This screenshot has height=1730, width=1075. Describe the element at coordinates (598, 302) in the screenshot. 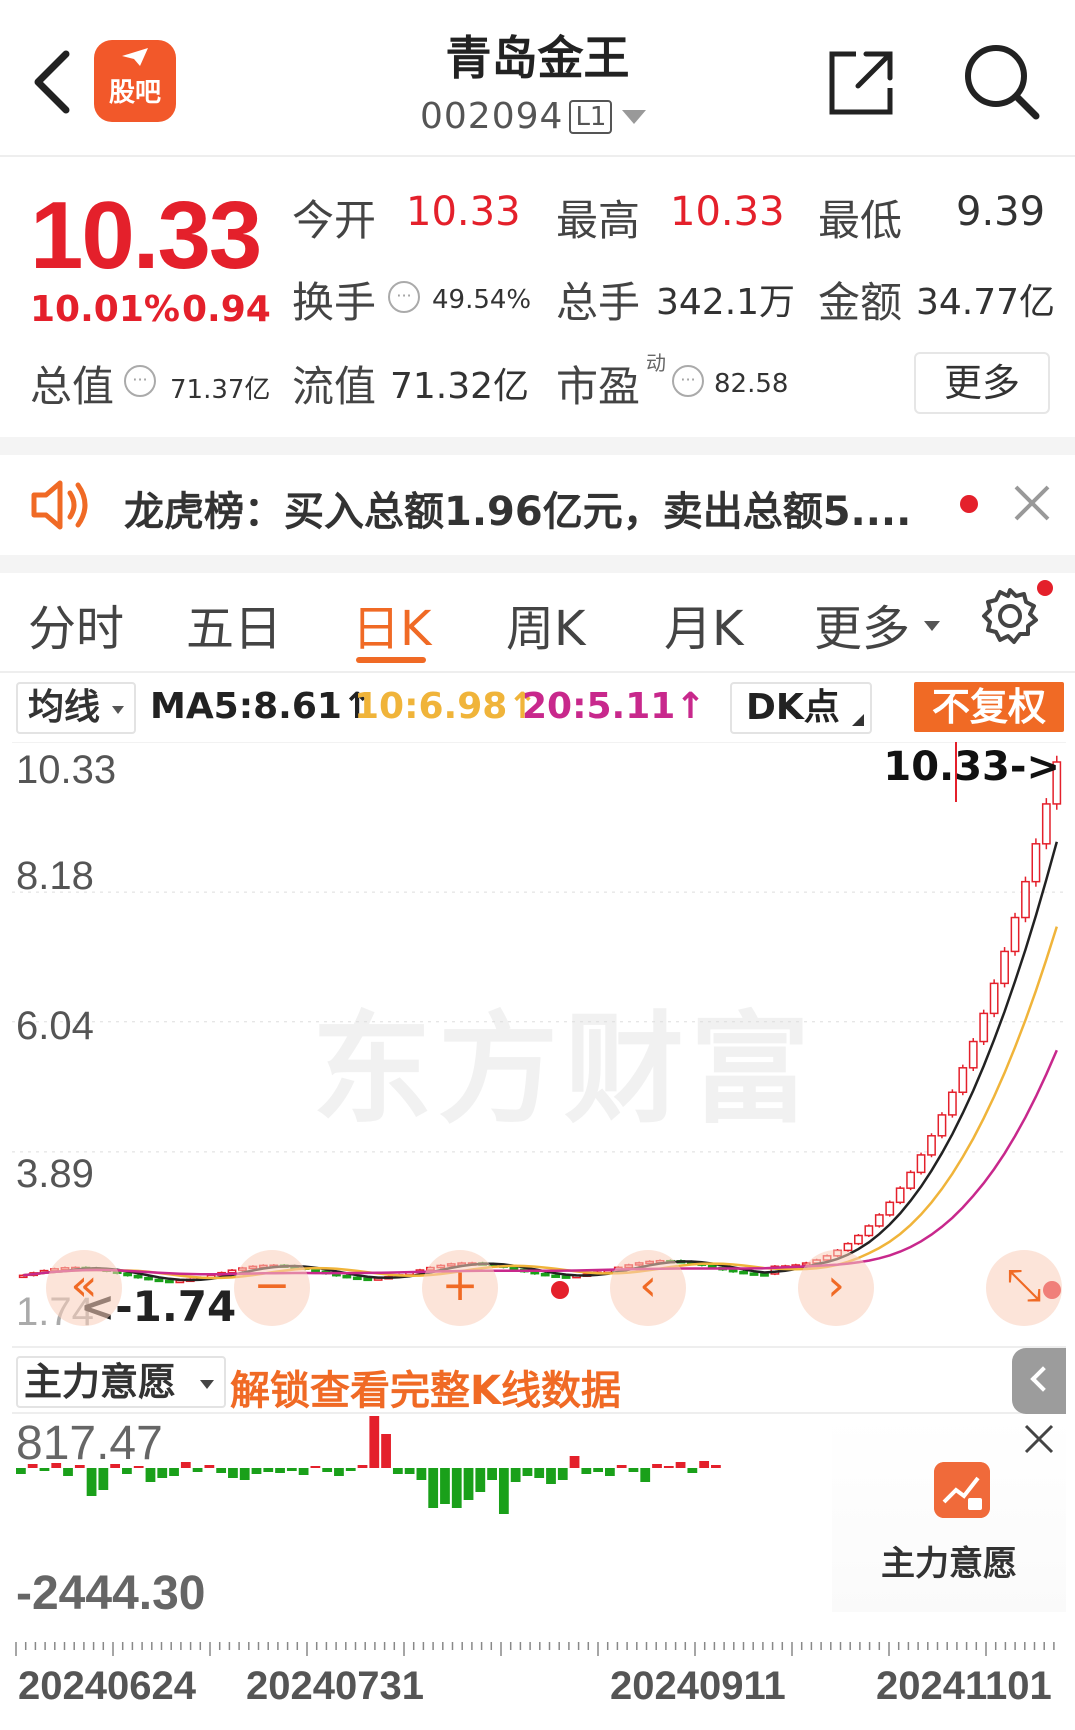

I see `volume-label: 总手` at that location.